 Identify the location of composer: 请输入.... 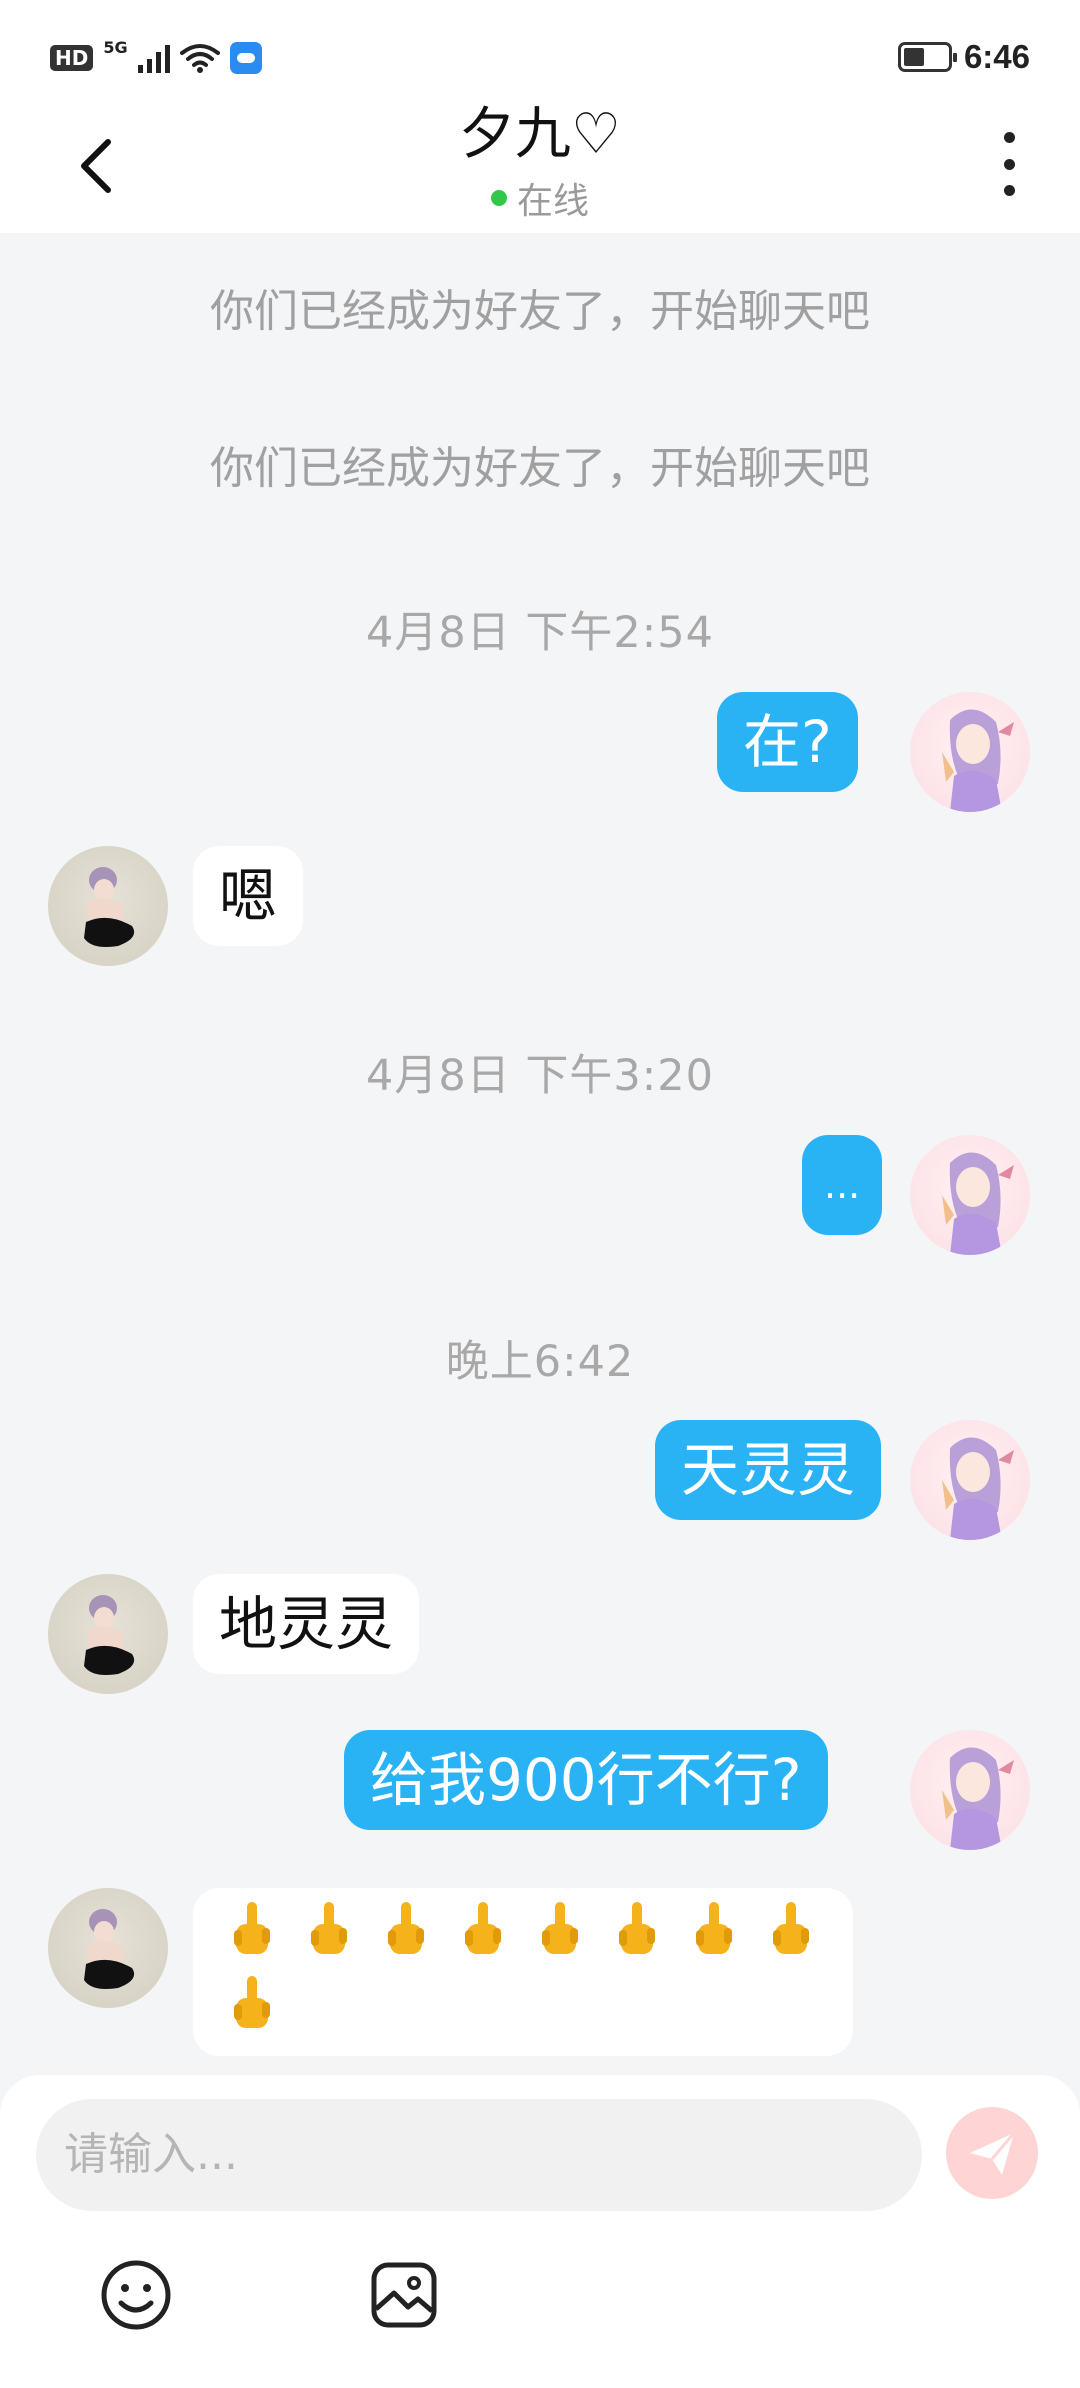
(540, 2231).